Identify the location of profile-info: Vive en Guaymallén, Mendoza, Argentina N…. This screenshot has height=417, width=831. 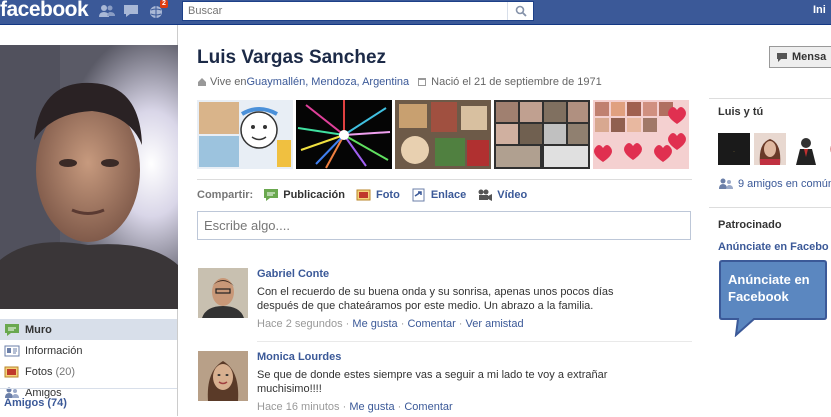
(399, 82).